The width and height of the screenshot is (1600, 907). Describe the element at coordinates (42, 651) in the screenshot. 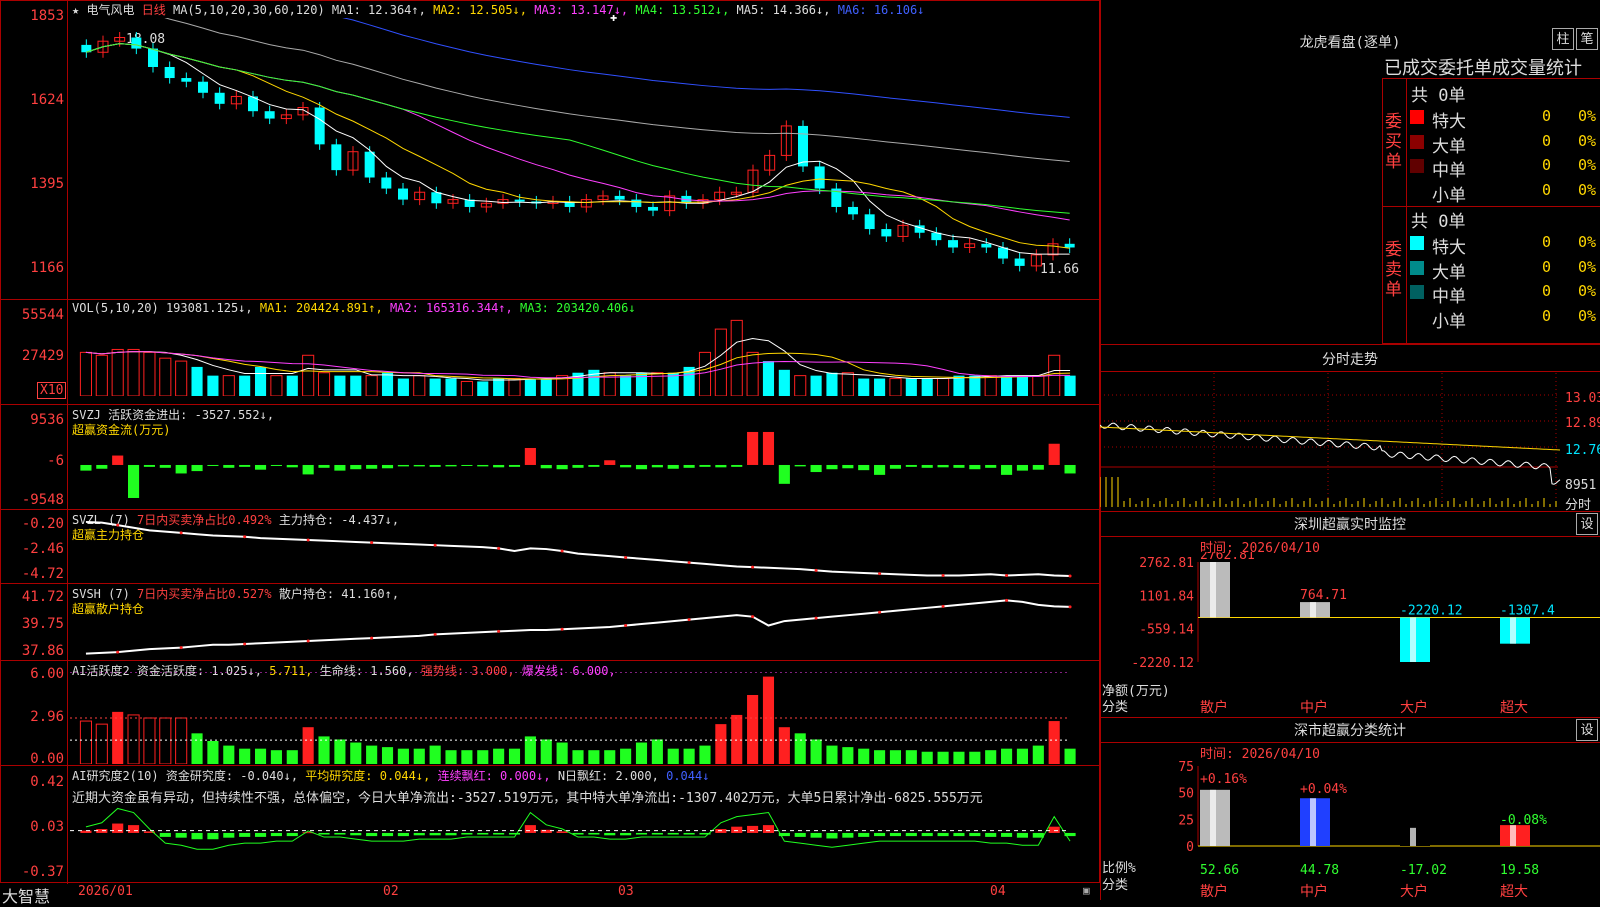

I see `svsh-y-label: 37.86` at that location.